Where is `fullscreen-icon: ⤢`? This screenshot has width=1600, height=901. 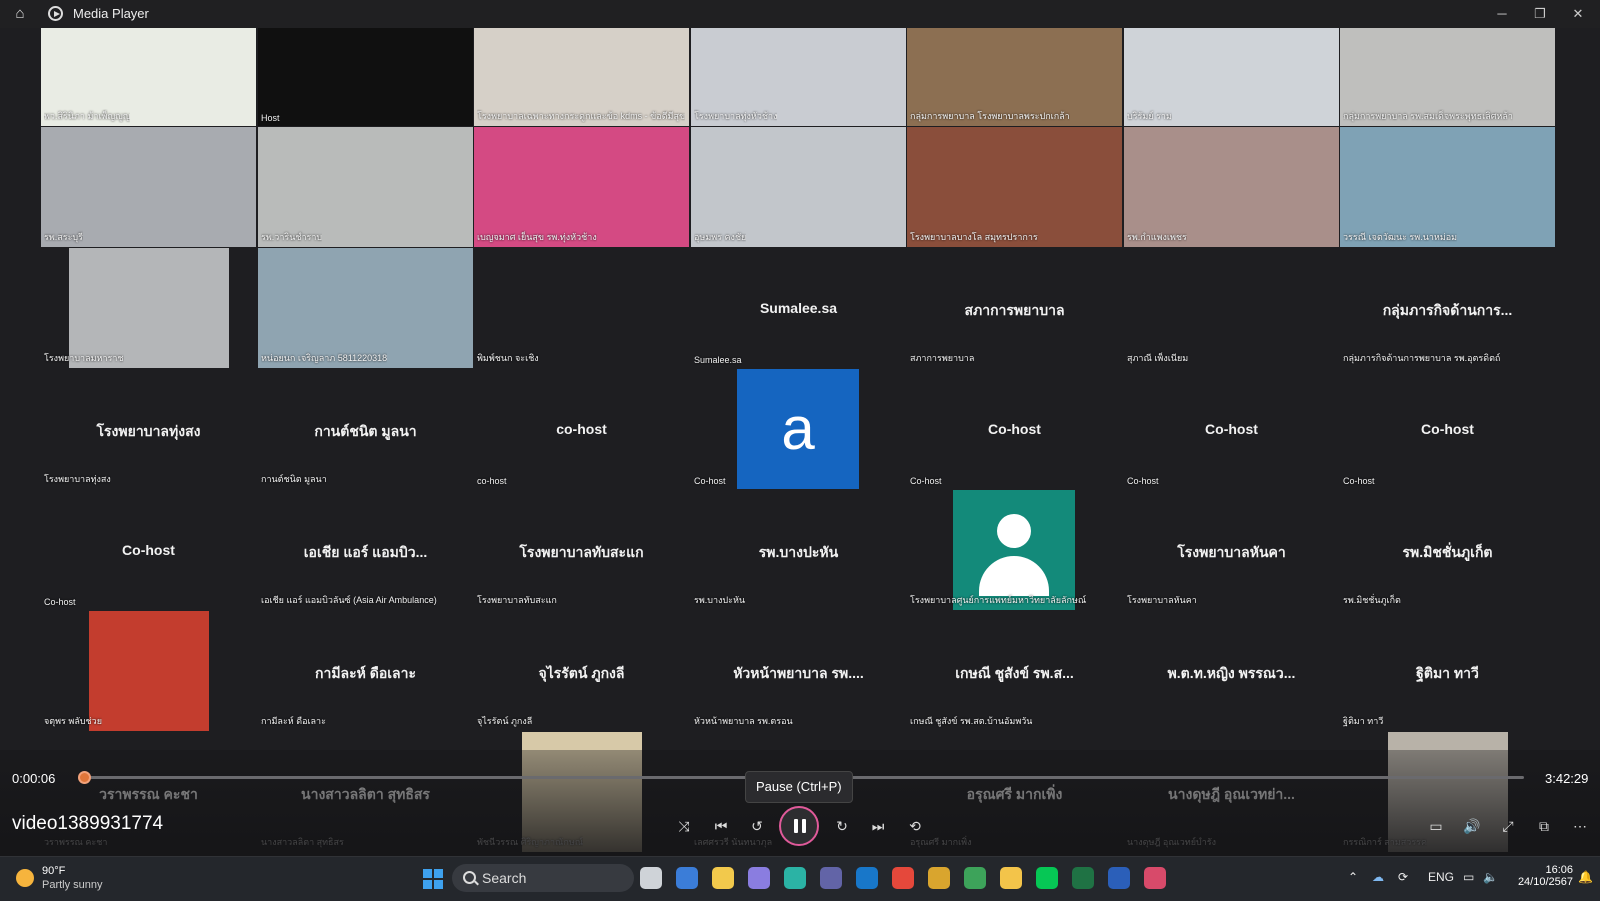 fullscreen-icon: ⤢ is located at coordinates (1508, 826).